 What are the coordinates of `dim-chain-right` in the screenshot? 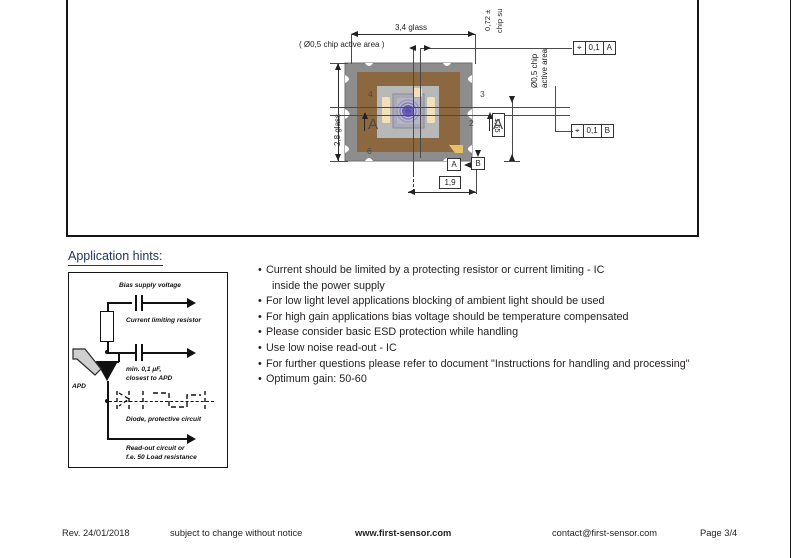 It's located at (512, 128).